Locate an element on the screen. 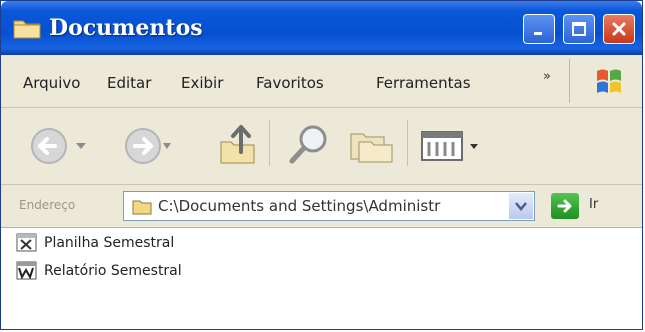 Image resolution: width=645 pixels, height=332 pixels. back-button is located at coordinates (62, 146).